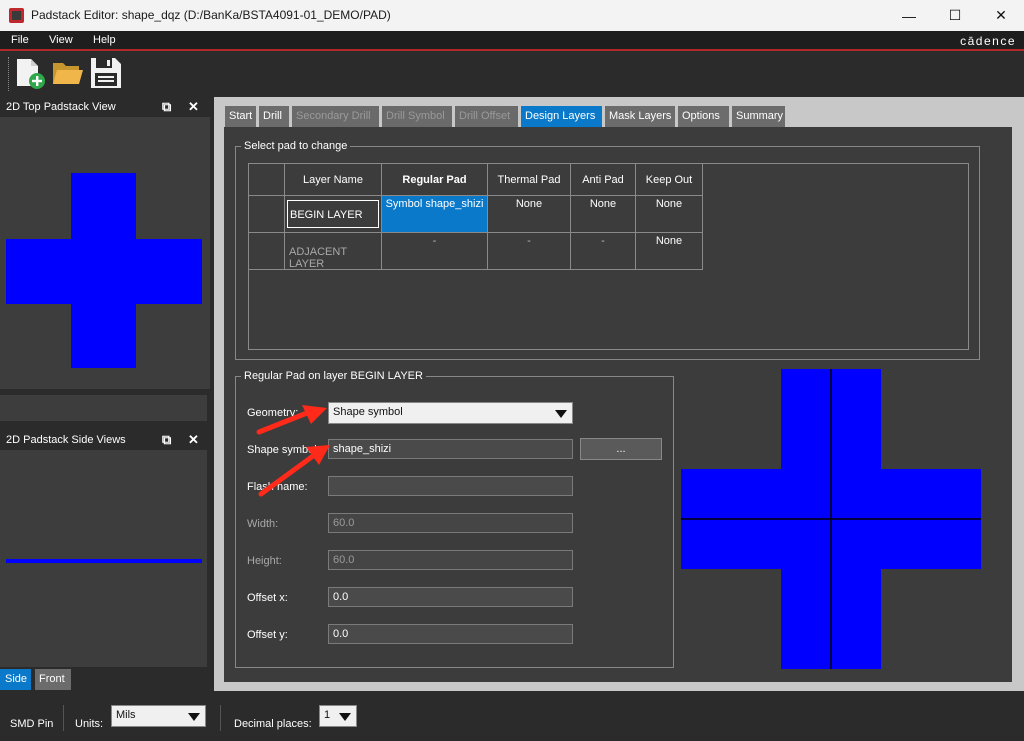  Describe the element at coordinates (603, 180) in the screenshot. I see `column-header: Anti Pad` at that location.